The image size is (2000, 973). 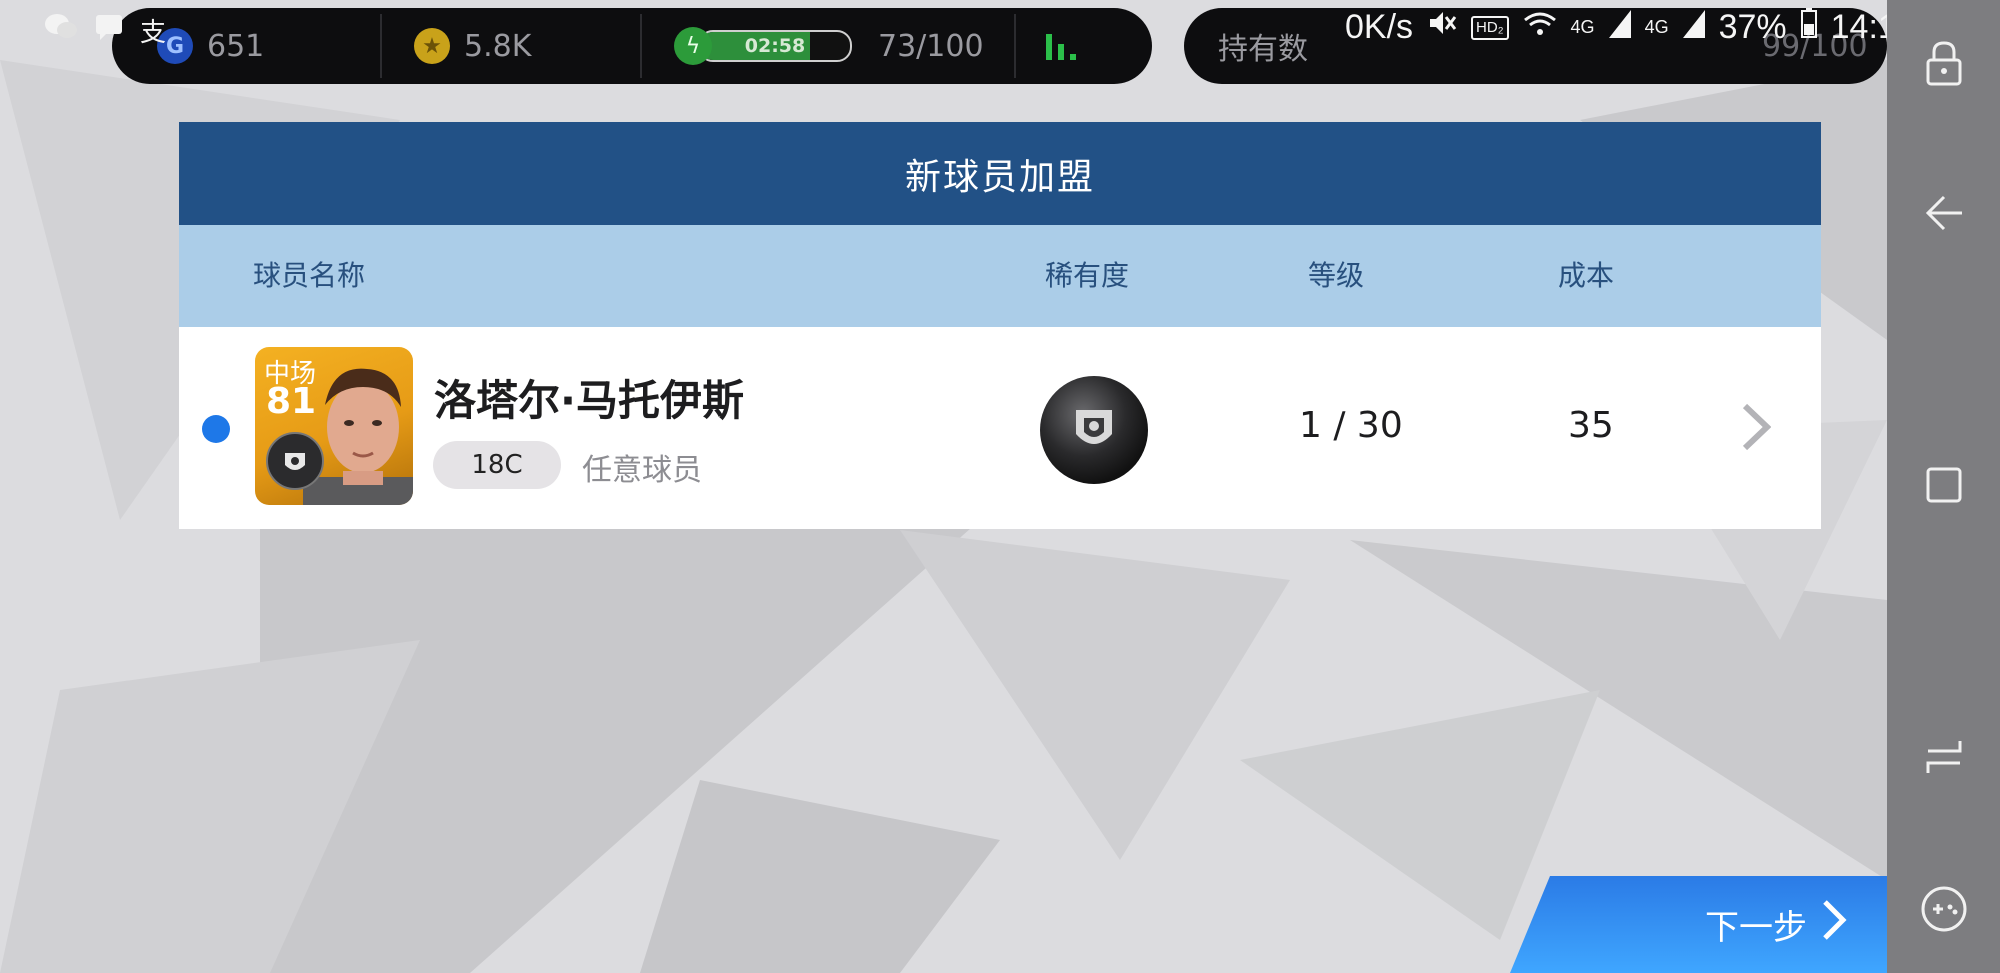 I want to click on gp-counter: G 651, so click(x=210, y=46).